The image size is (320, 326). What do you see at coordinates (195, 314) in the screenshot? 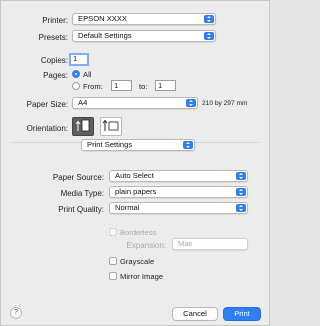
I see `cancel-button: Cancel` at bounding box center [195, 314].